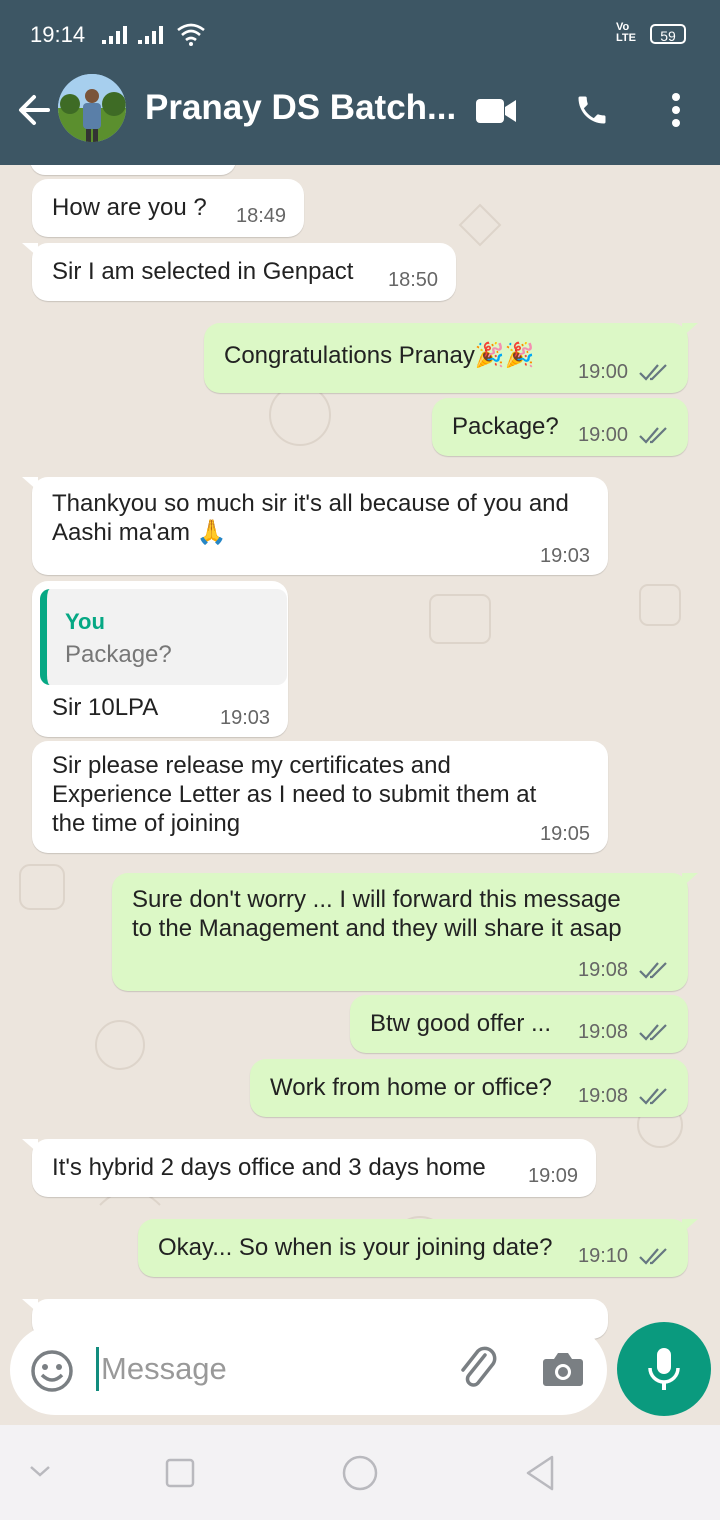 This screenshot has width=720, height=1520. I want to click on camera-icon, so click(563, 1369).